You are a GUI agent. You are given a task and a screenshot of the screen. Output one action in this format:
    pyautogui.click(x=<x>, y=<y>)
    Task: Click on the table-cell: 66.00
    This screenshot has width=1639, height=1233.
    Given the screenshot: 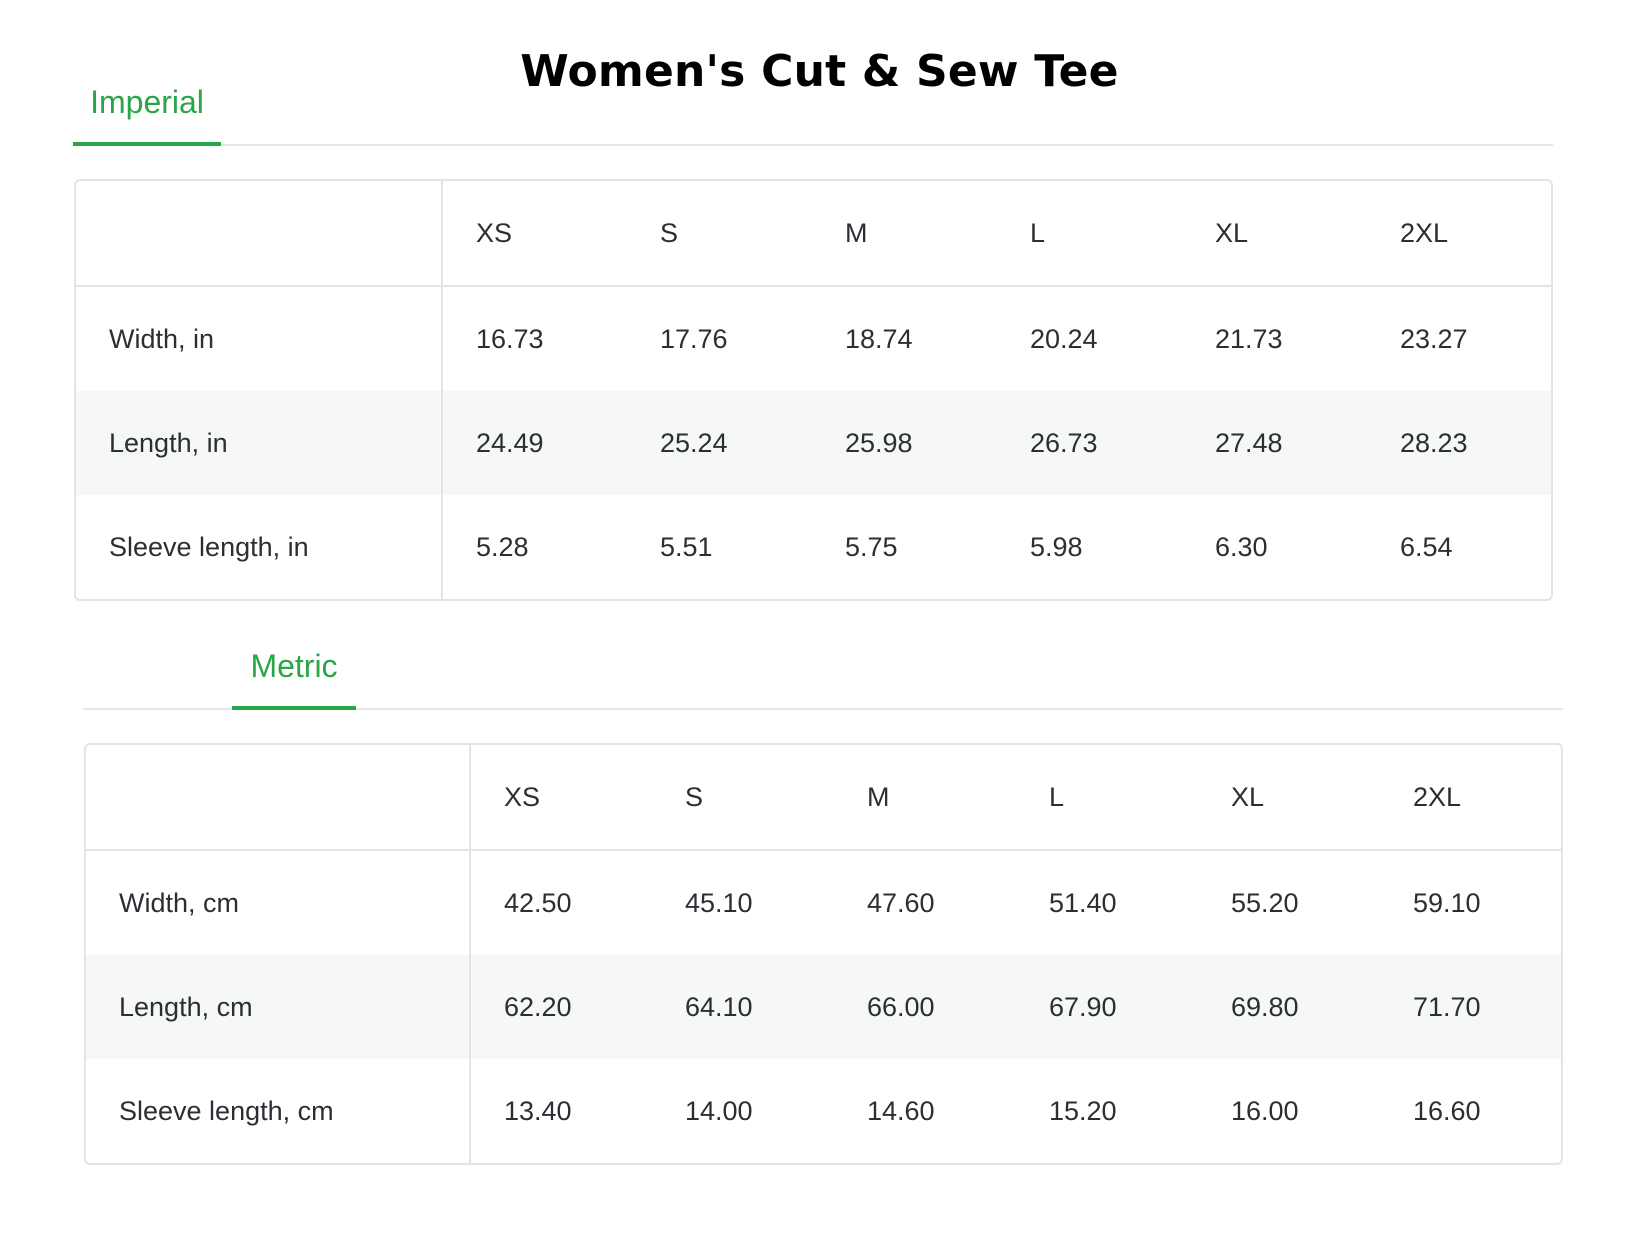 What is the action you would take?
    pyautogui.click(x=901, y=1006)
    